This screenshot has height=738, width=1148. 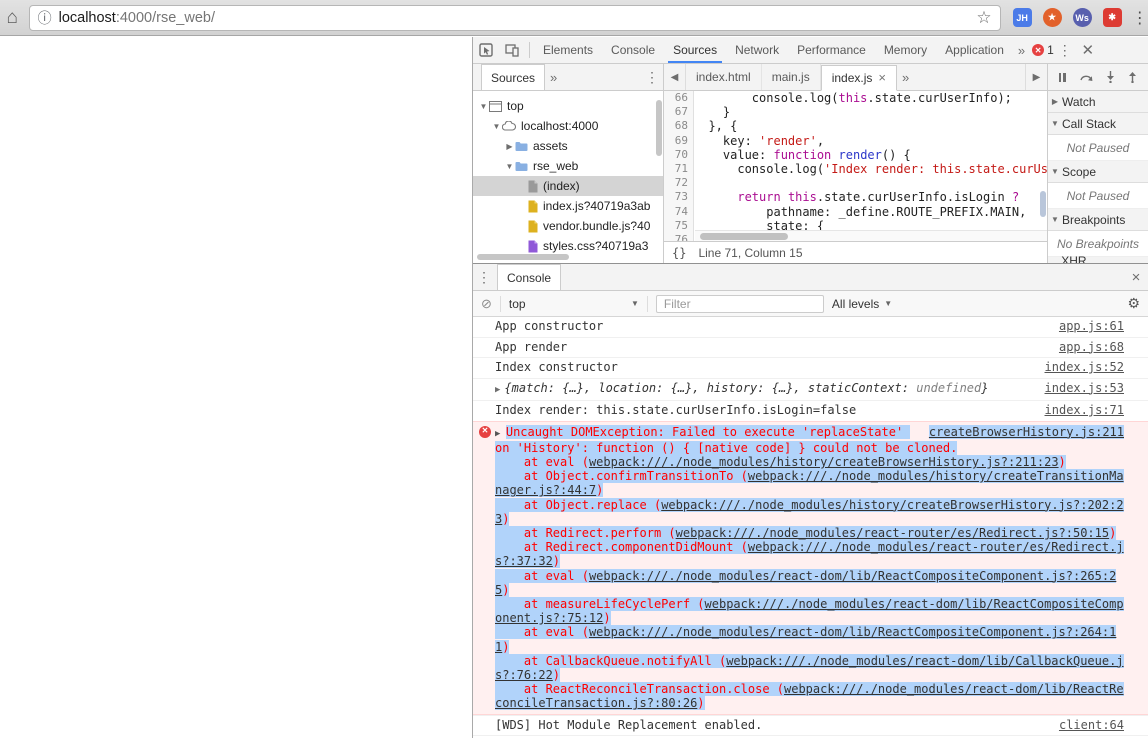 What do you see at coordinates (1062, 77) in the screenshot?
I see `pause-icon` at bounding box center [1062, 77].